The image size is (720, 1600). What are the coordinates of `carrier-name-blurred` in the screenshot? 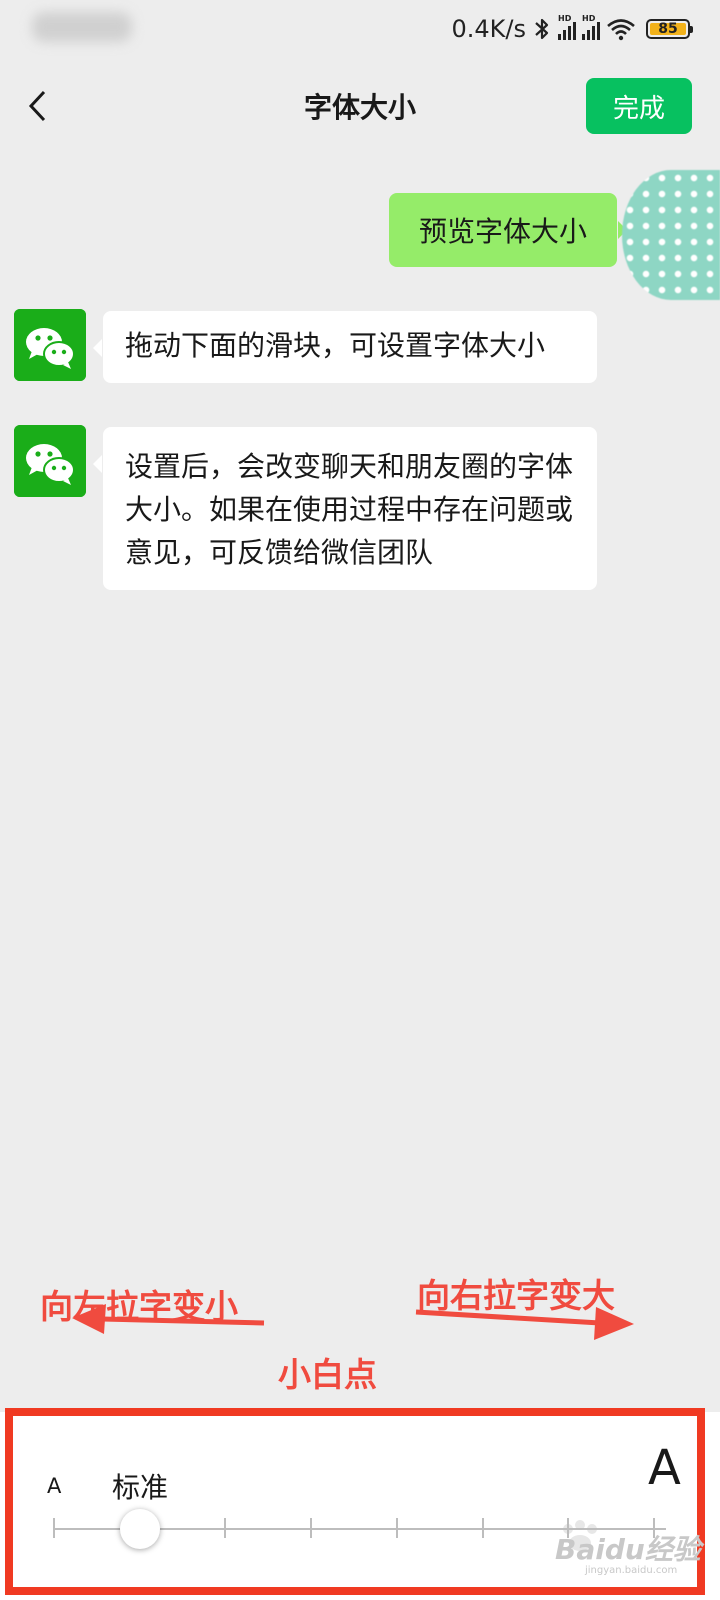 It's located at (82, 27).